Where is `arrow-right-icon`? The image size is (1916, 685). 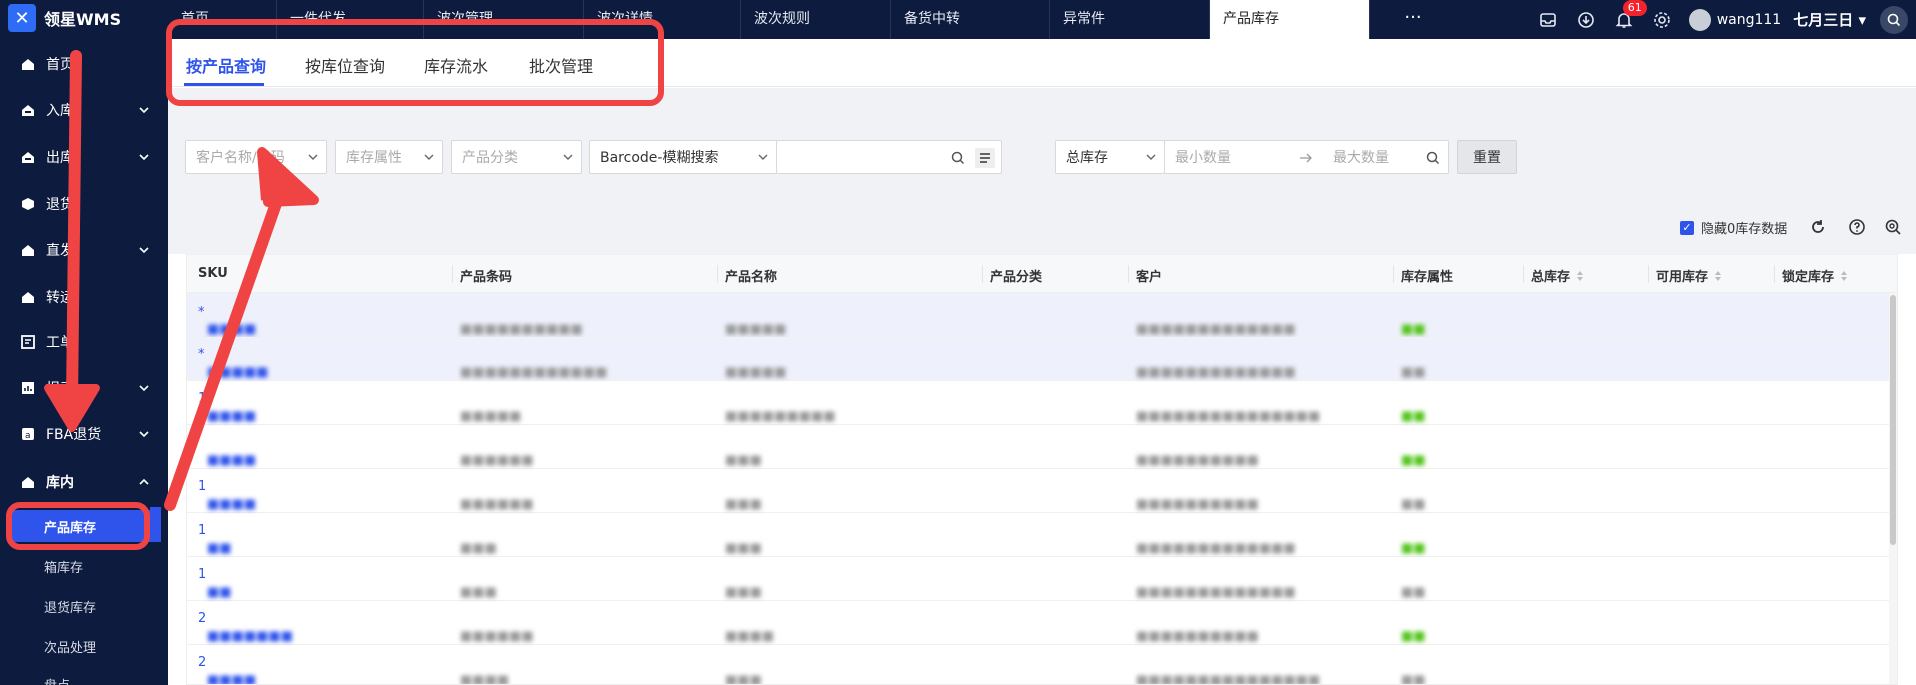
arrow-right-icon is located at coordinates (1306, 158).